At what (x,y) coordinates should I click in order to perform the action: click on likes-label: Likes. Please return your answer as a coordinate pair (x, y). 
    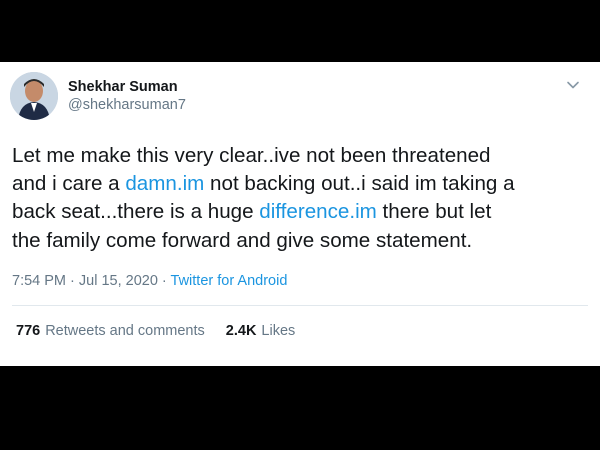
    Looking at the image, I should click on (278, 331).